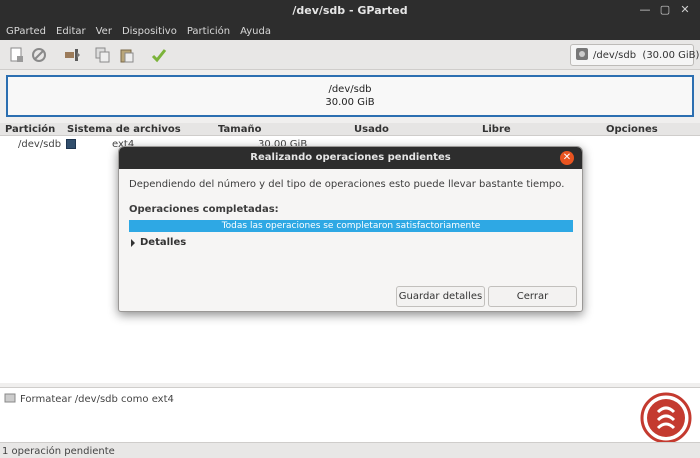 The image size is (700, 458). I want to click on device-selector: /dev/sdb (30.00 GiB) ▾, so click(634, 55).